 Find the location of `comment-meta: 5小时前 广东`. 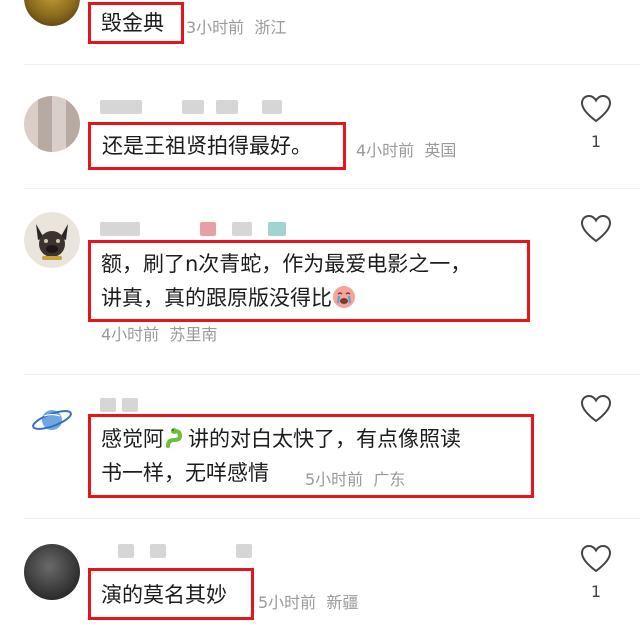

comment-meta: 5小时前 广东 is located at coordinates (355, 478).